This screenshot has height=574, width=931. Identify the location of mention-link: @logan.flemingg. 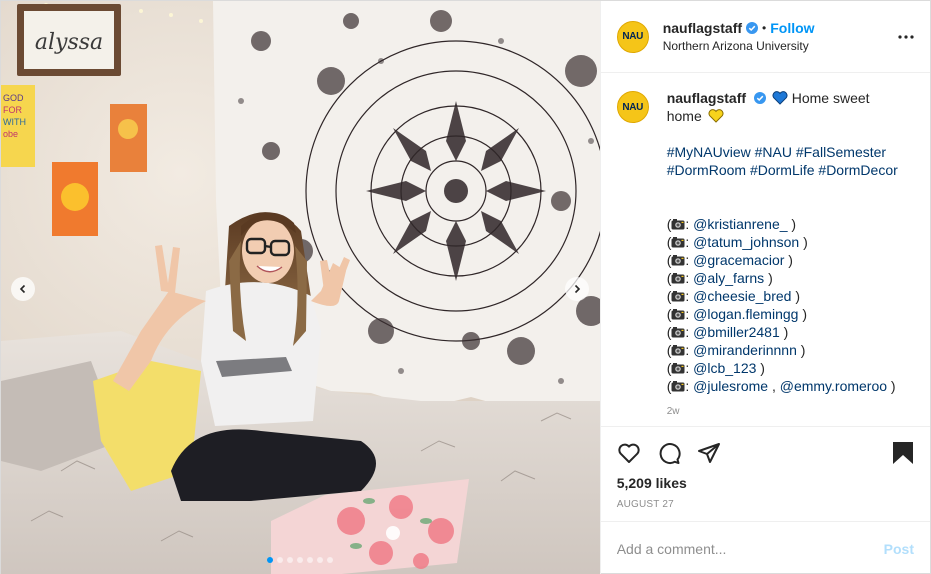
(745, 314).